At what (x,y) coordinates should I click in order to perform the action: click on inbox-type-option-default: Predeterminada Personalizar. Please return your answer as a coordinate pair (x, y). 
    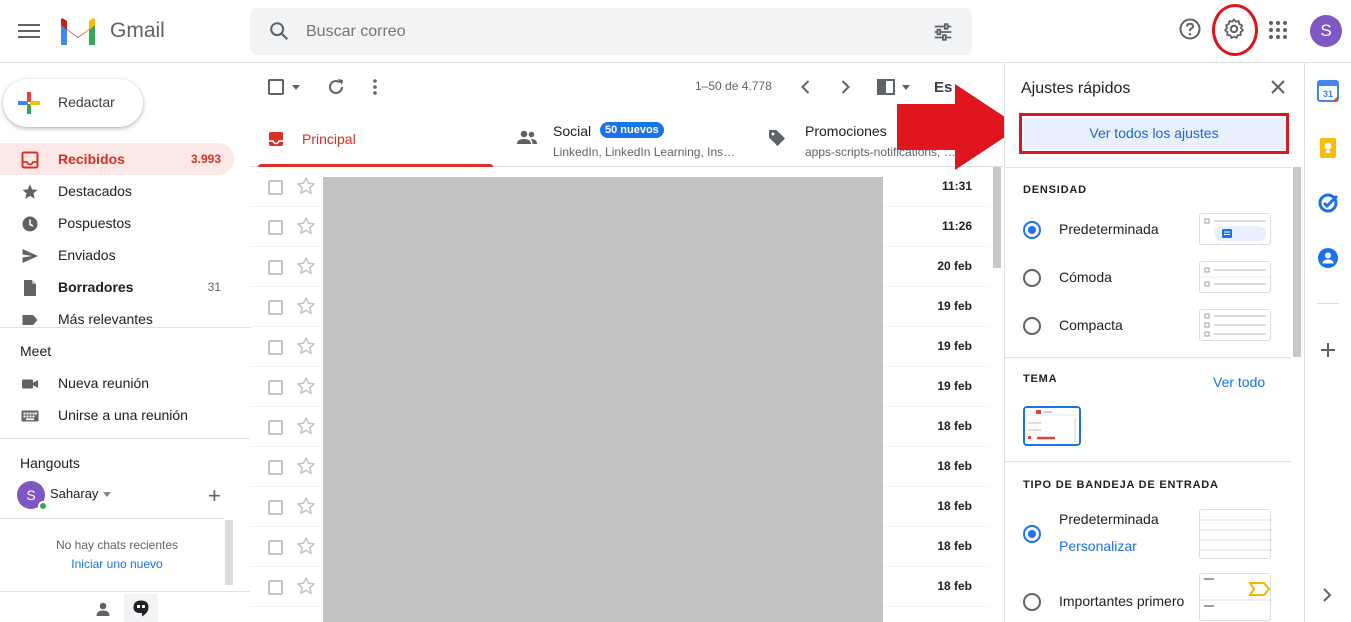
    Looking at the image, I should click on (1153, 536).